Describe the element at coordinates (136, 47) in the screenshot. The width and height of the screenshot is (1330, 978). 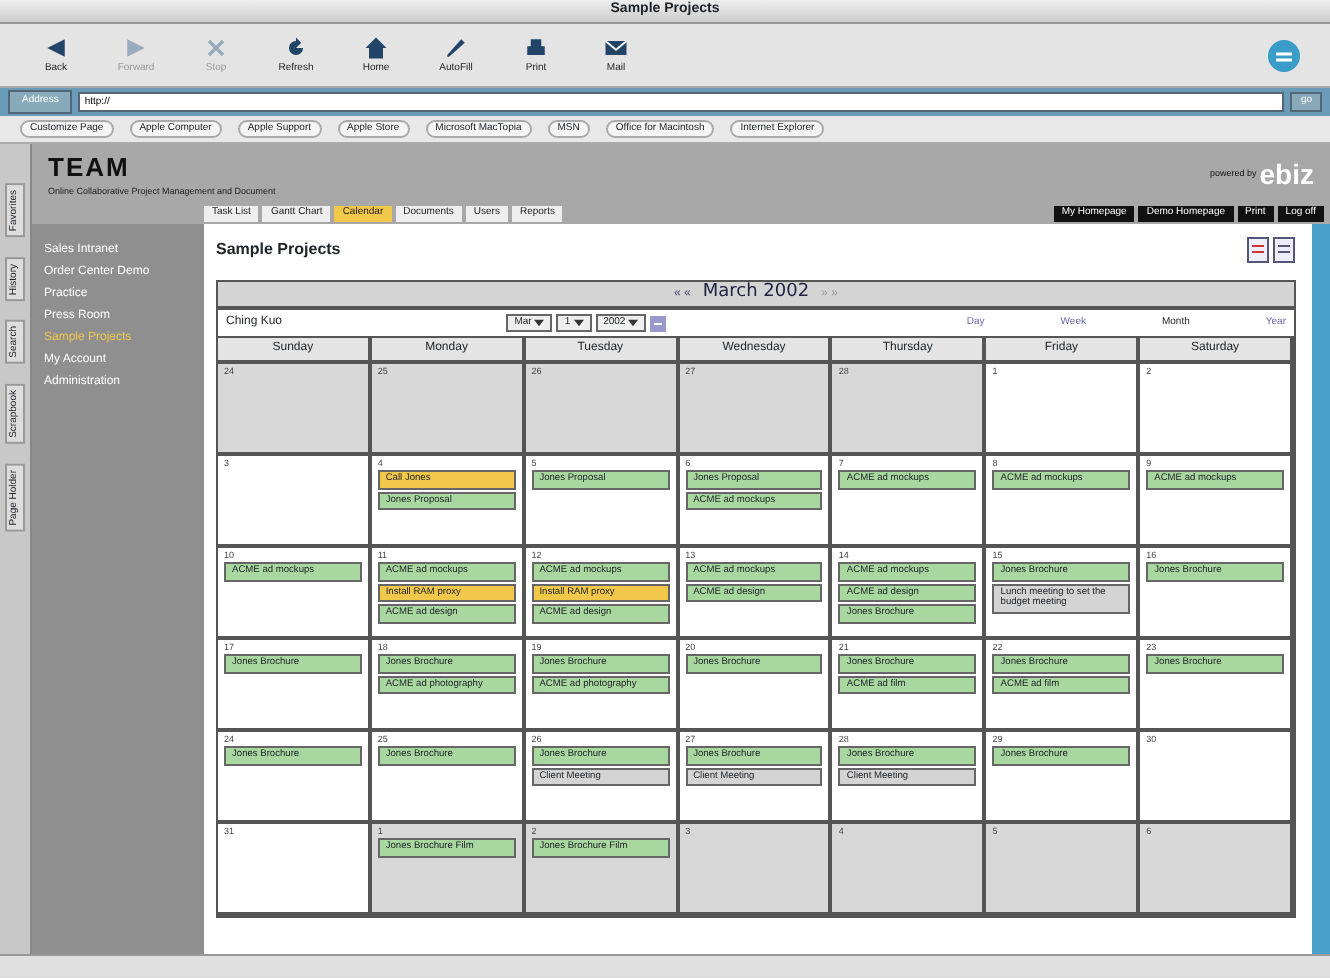
I see `forward-arrow-icon` at that location.